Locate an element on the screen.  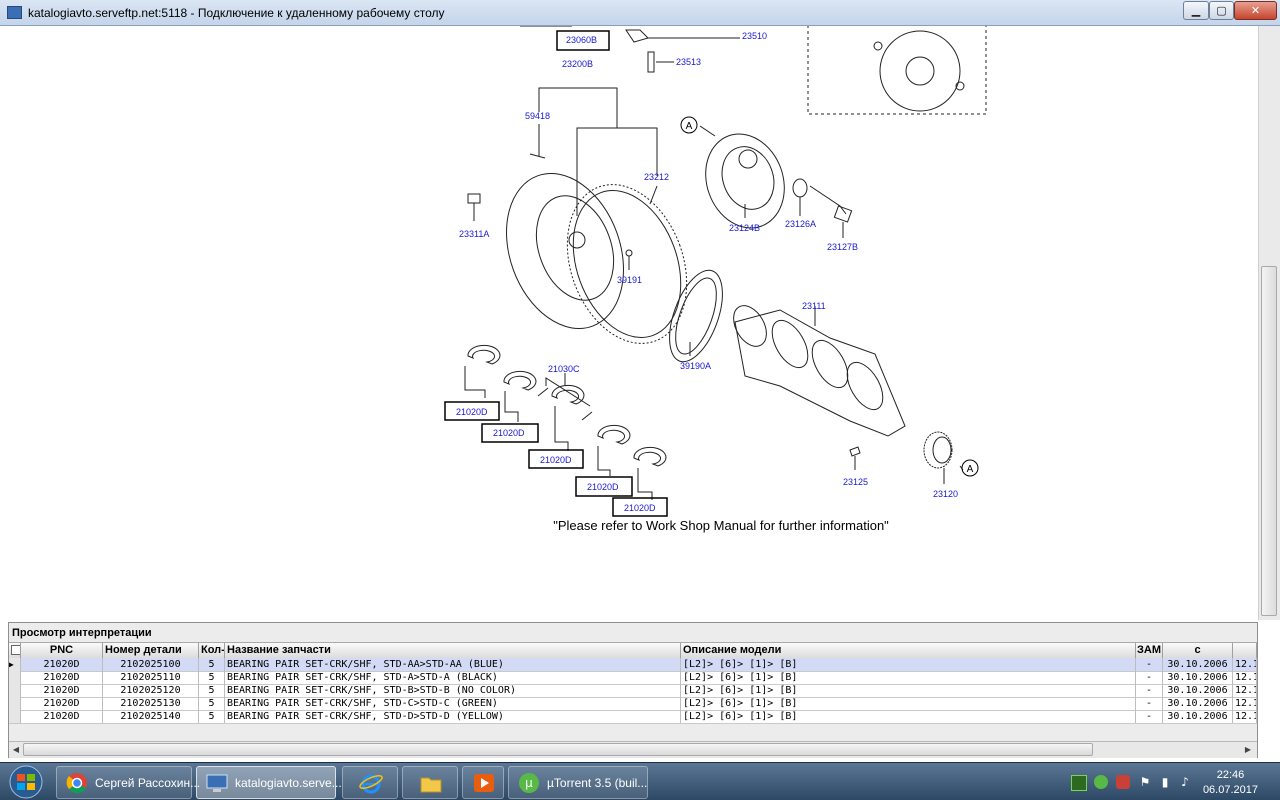
part-label-21020d-5: 21020D is located at coordinates (640, 508).